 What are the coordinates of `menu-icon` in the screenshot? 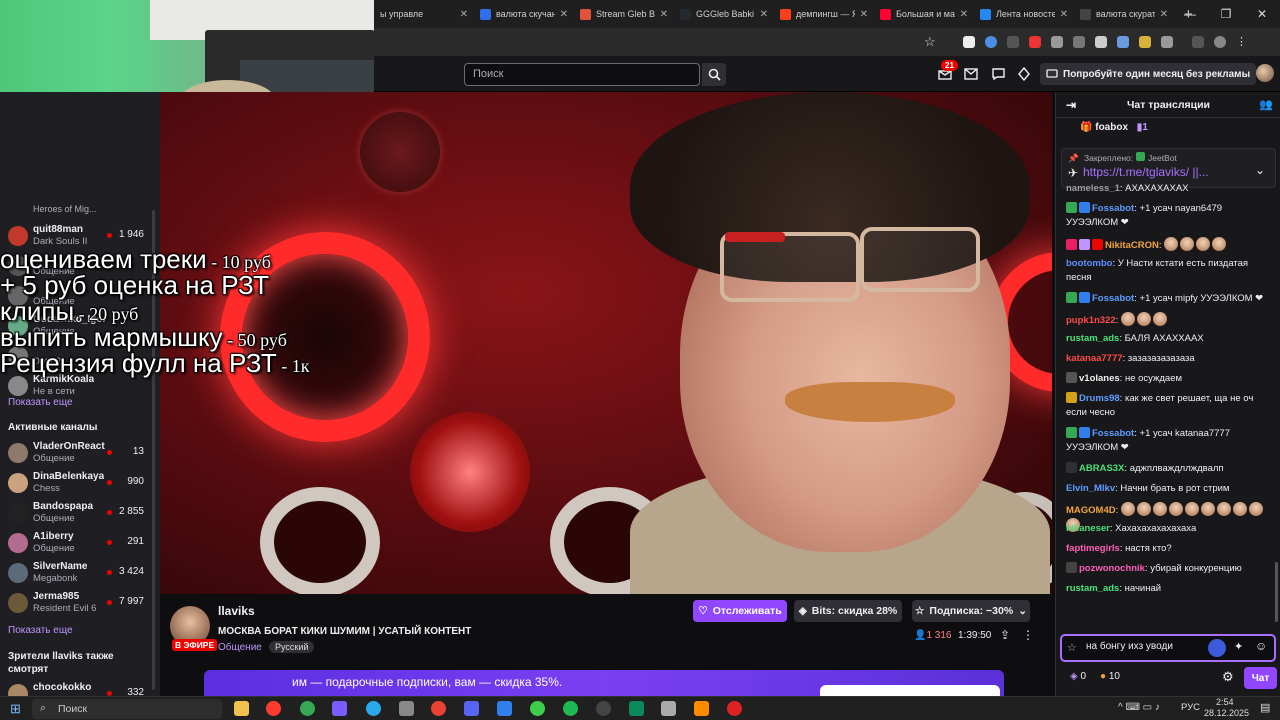 It's located at (1198, 42).